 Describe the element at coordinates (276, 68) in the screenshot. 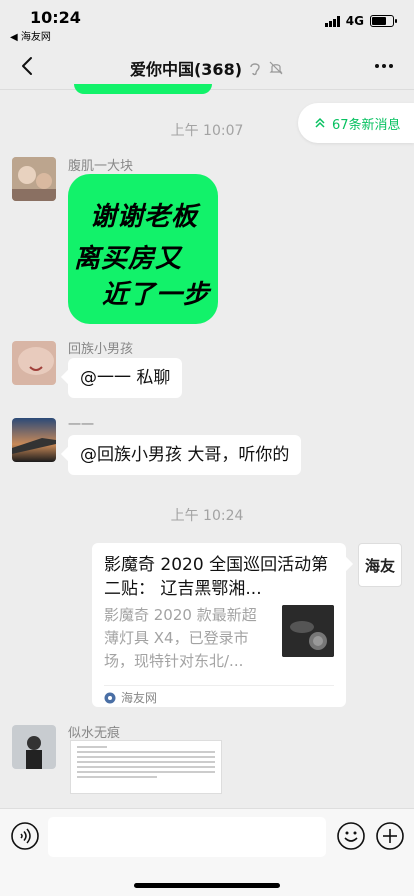

I see `mute-bell-icon` at that location.